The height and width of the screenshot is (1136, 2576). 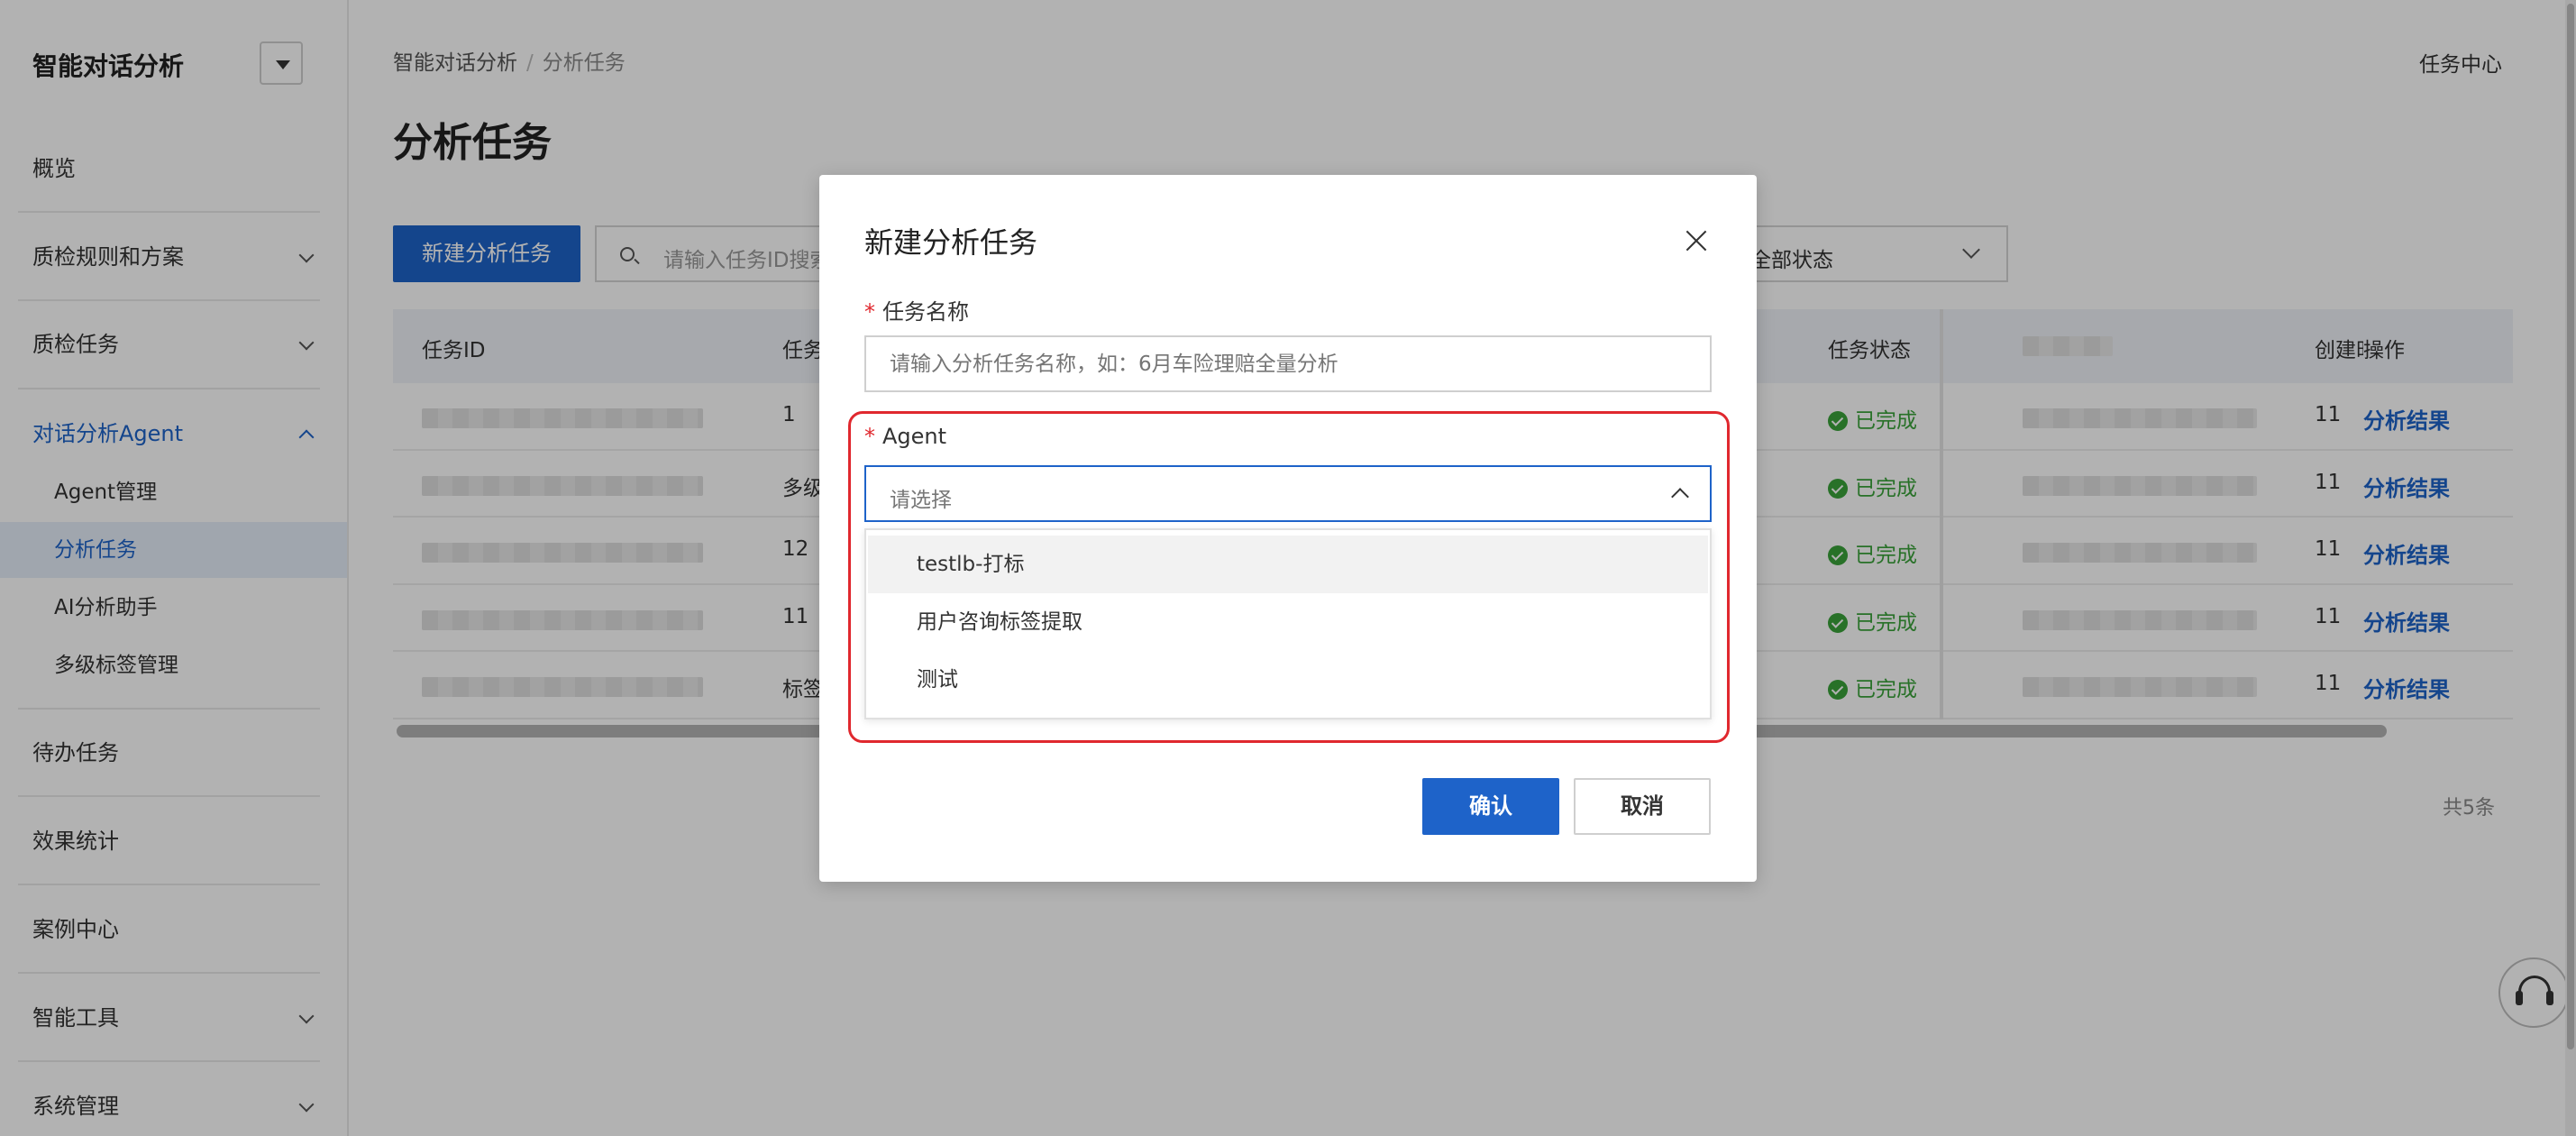 I want to click on agent-select-placeholder: 请选择, so click(x=921, y=501).